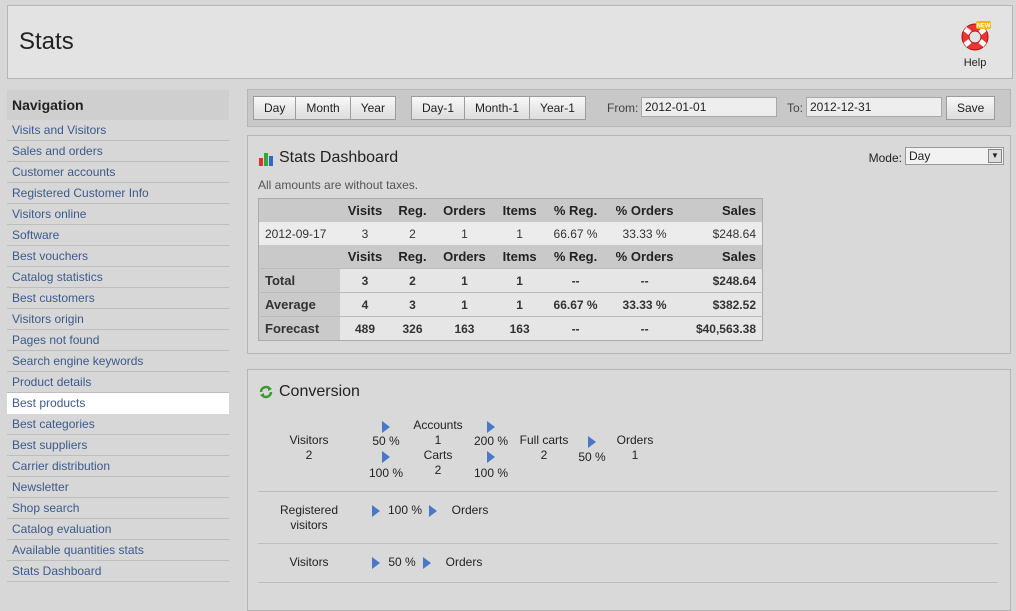 The width and height of the screenshot is (1016, 611). Describe the element at coordinates (519, 210) in the screenshot. I see `column-header: Items` at that location.